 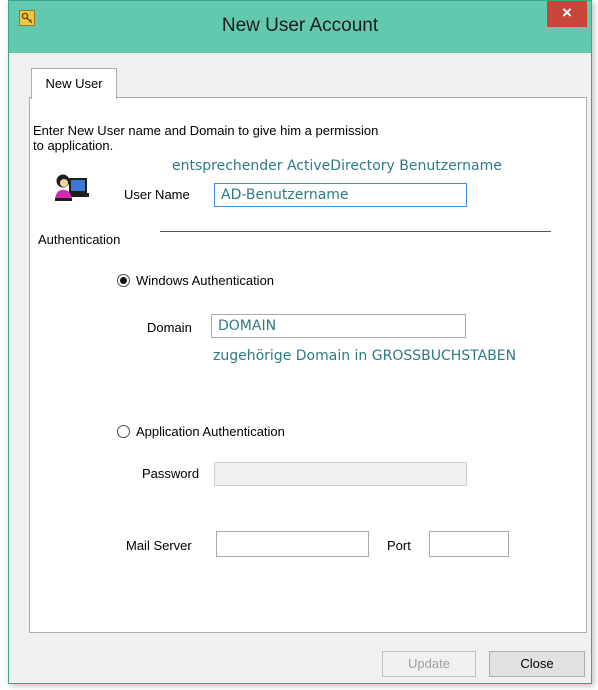 What do you see at coordinates (159, 545) in the screenshot?
I see `mail-server-label: Mail Server` at bounding box center [159, 545].